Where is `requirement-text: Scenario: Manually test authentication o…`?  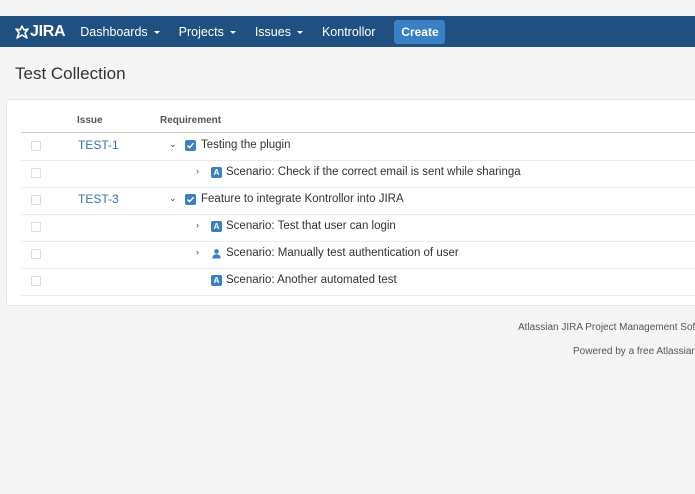 requirement-text: Scenario: Manually test authentication o… is located at coordinates (342, 253).